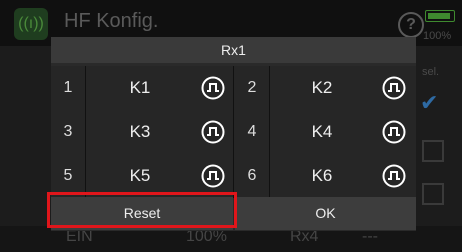 The image size is (462, 252). I want to click on channel-label: K6, so click(322, 176).